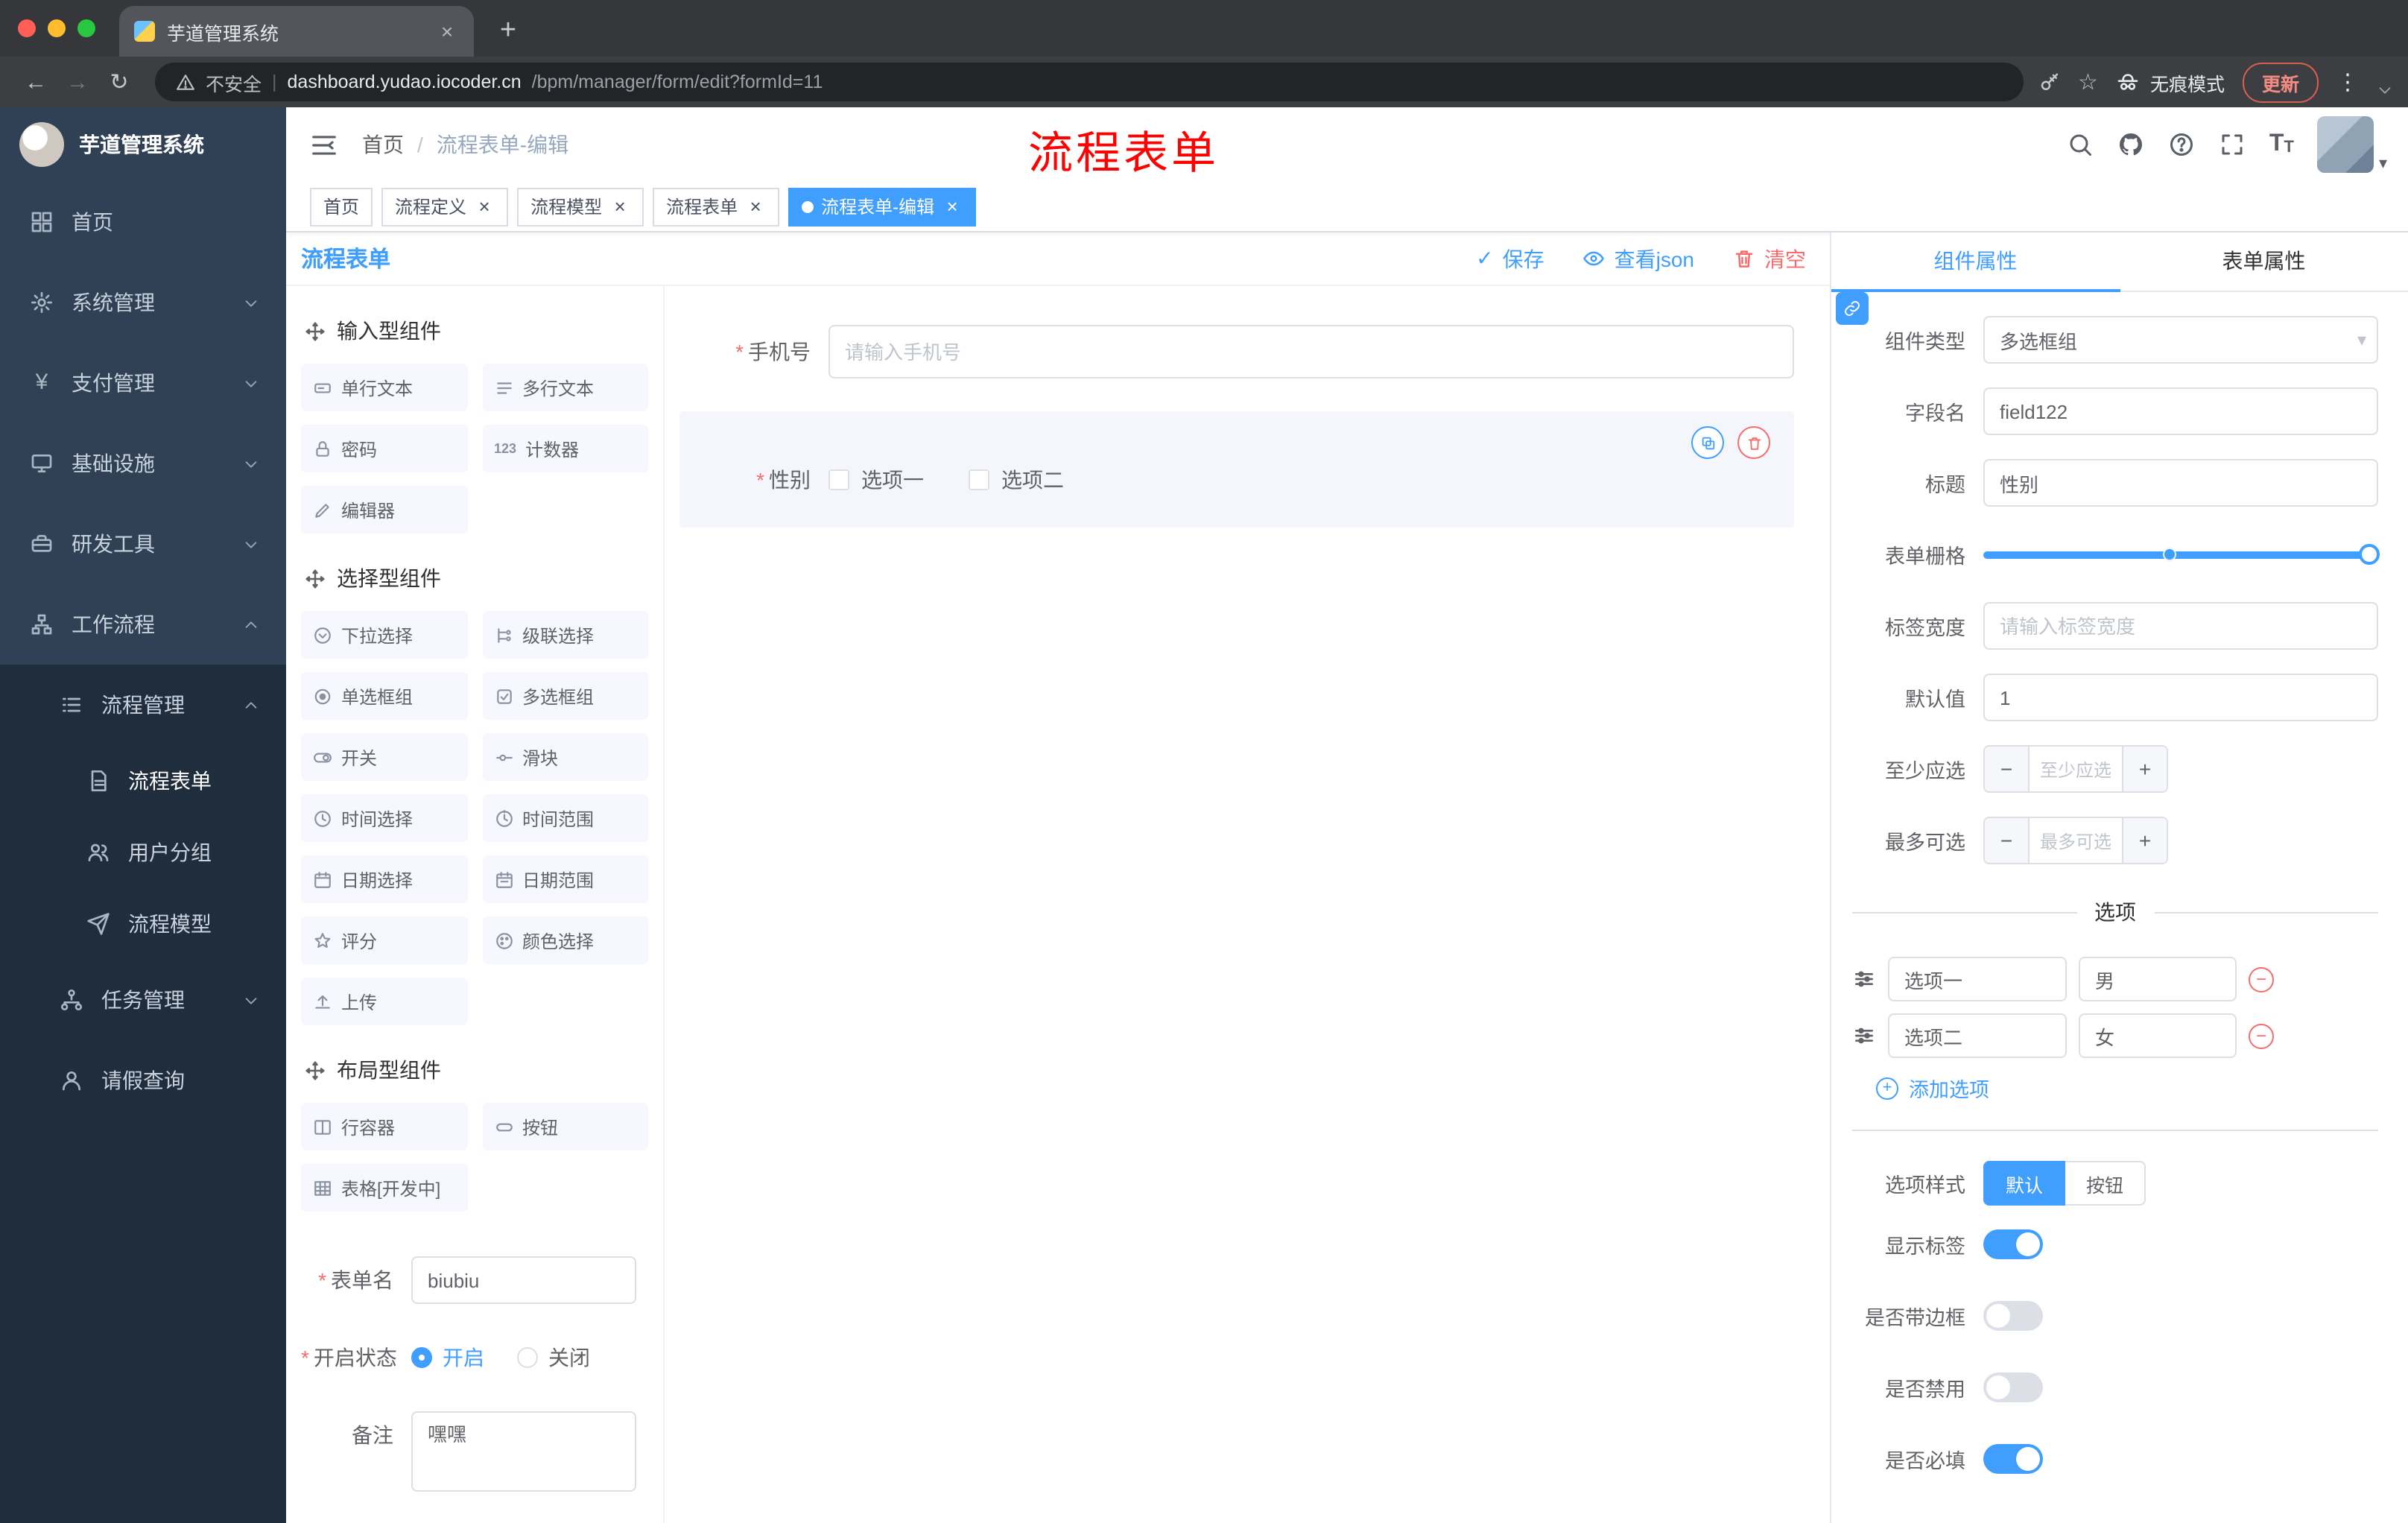  Describe the element at coordinates (2013, 1387) in the screenshot. I see `disabled-toggle` at that location.